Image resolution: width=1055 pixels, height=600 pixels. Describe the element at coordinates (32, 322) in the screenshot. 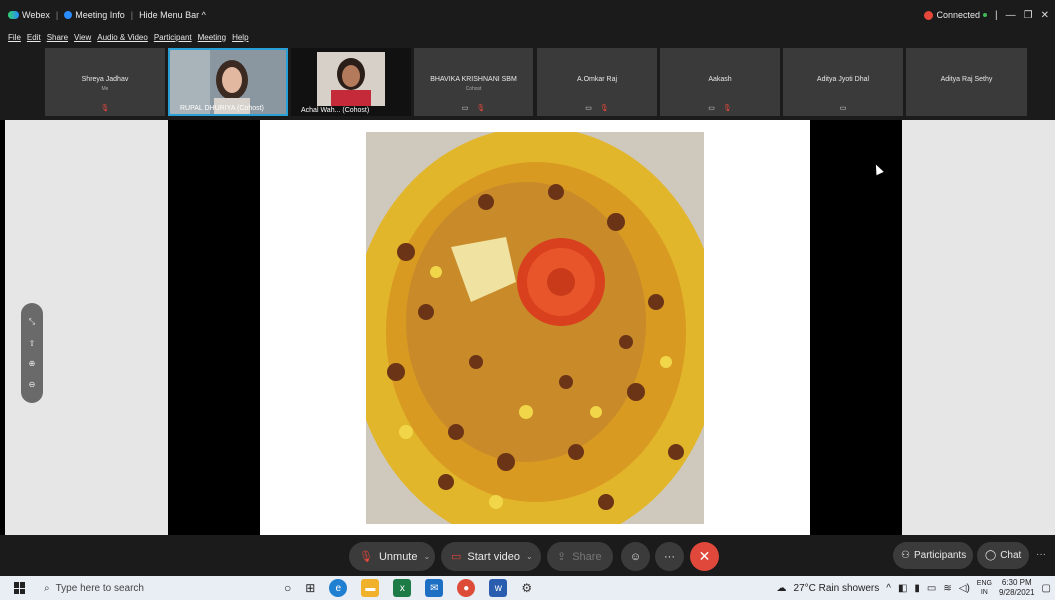

I see `fit-icon: ⤡` at that location.